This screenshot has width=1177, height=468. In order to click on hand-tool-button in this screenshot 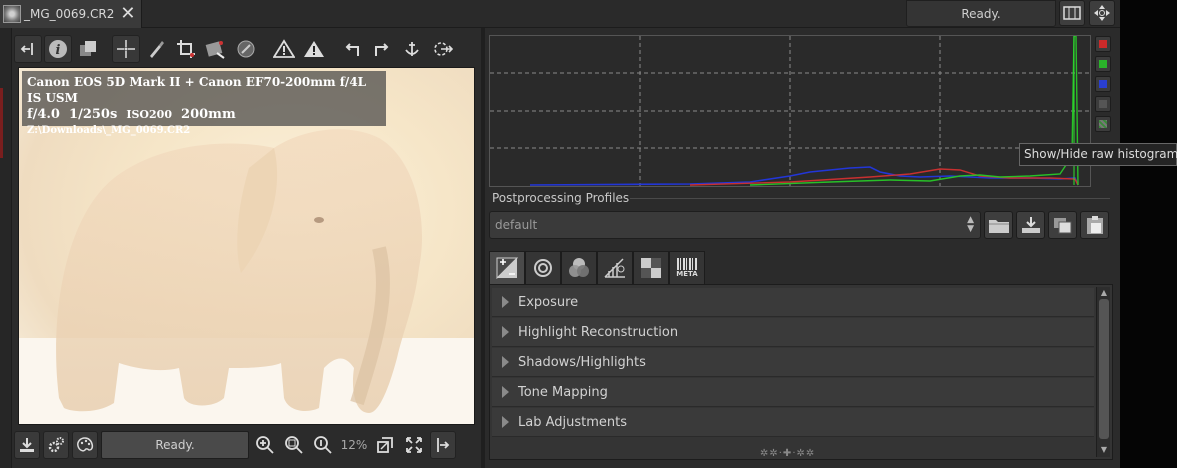, I will do `click(126, 49)`.